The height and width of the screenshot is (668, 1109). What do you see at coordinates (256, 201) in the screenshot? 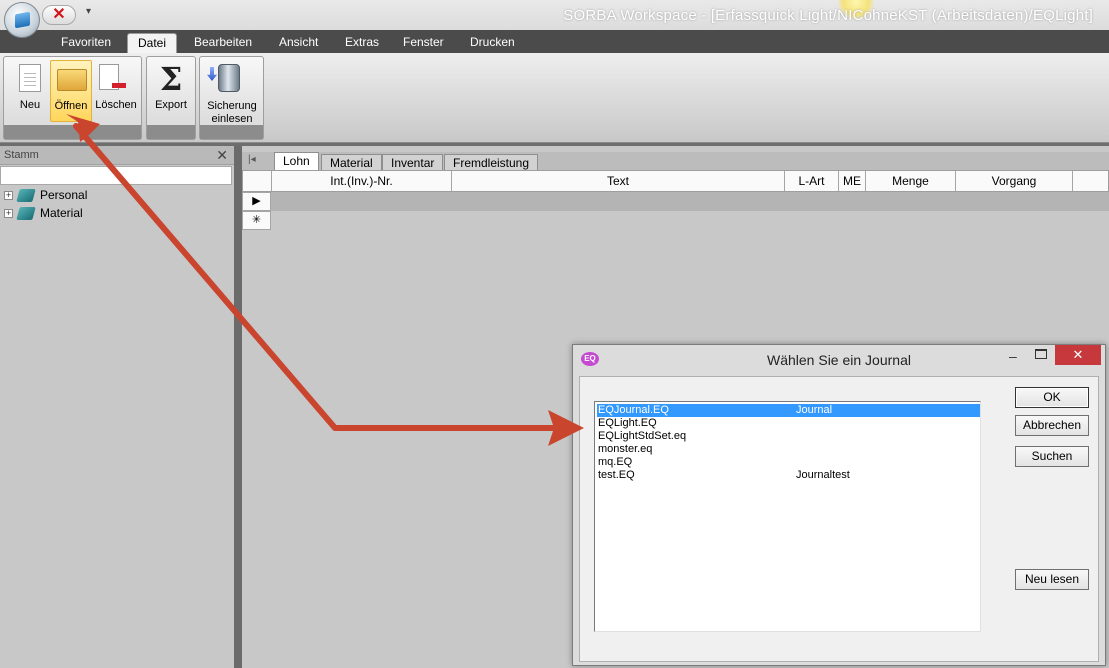
I see `current-row-icon: ▶` at bounding box center [256, 201].